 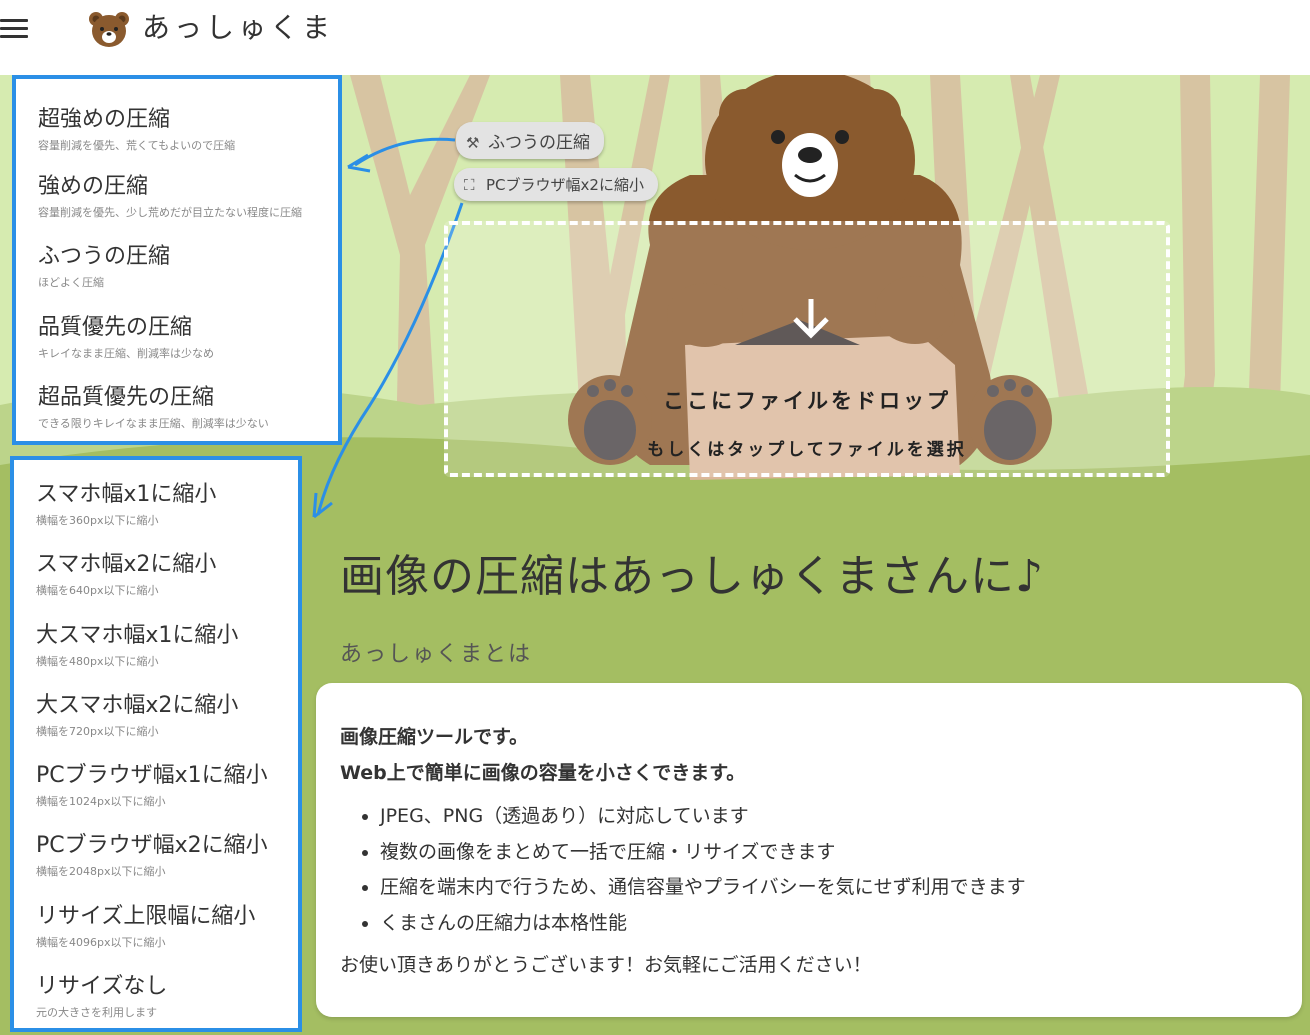 I want to click on menu-item-label: リサイズなし, so click(x=102, y=987).